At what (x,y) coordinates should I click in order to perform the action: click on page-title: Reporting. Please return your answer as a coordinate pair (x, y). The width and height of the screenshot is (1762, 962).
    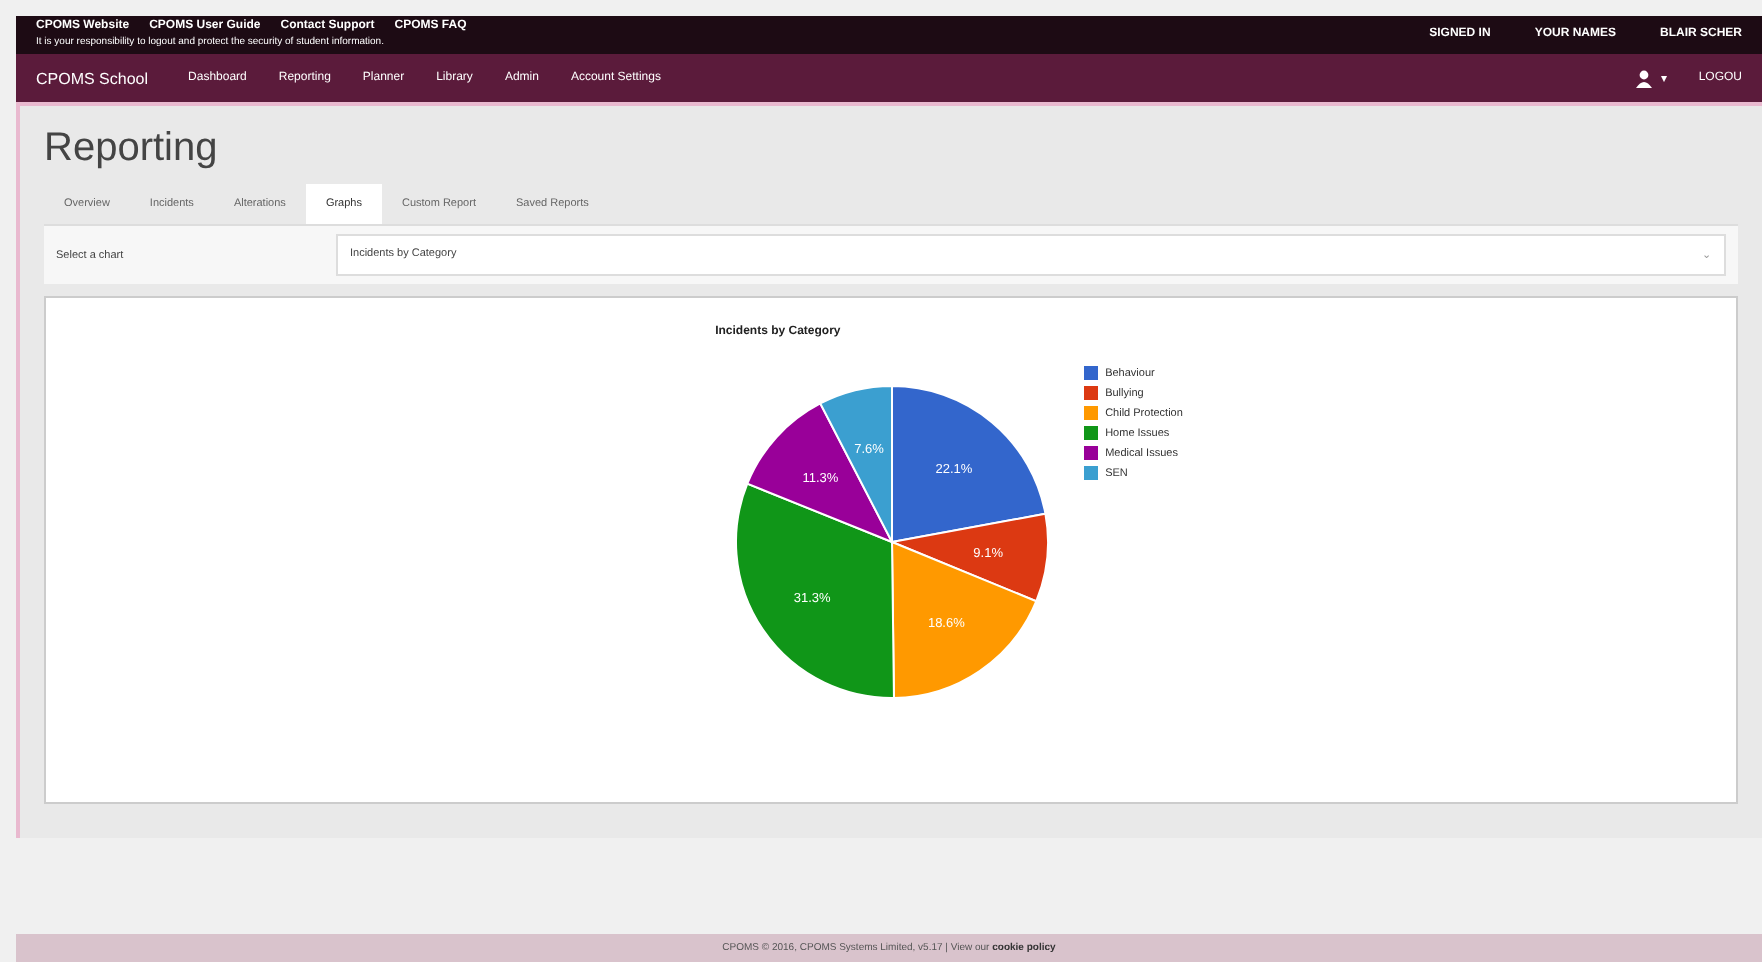
    Looking at the image, I should click on (132, 149).